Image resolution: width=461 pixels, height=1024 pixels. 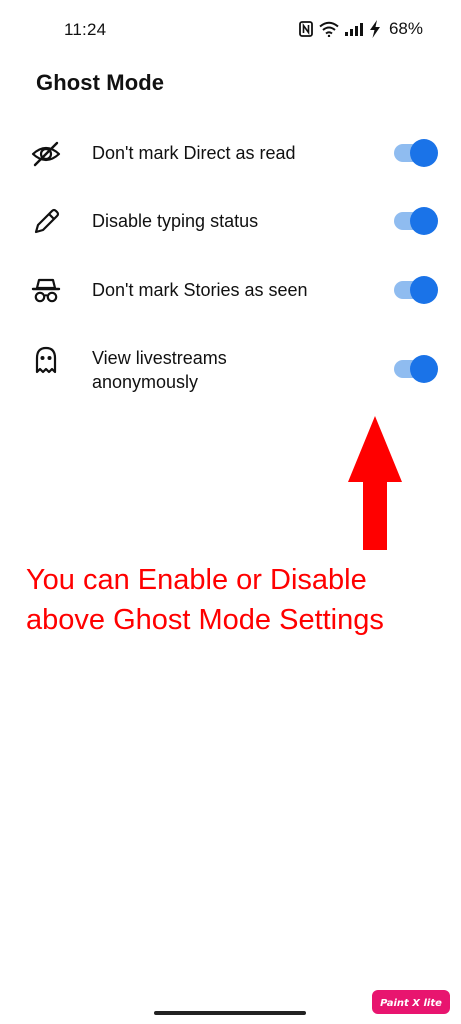 I want to click on livestreams-toggle, so click(x=415, y=369).